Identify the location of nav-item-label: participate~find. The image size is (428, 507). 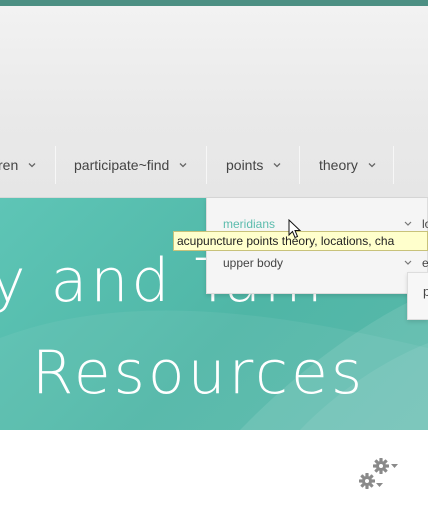
(122, 165).